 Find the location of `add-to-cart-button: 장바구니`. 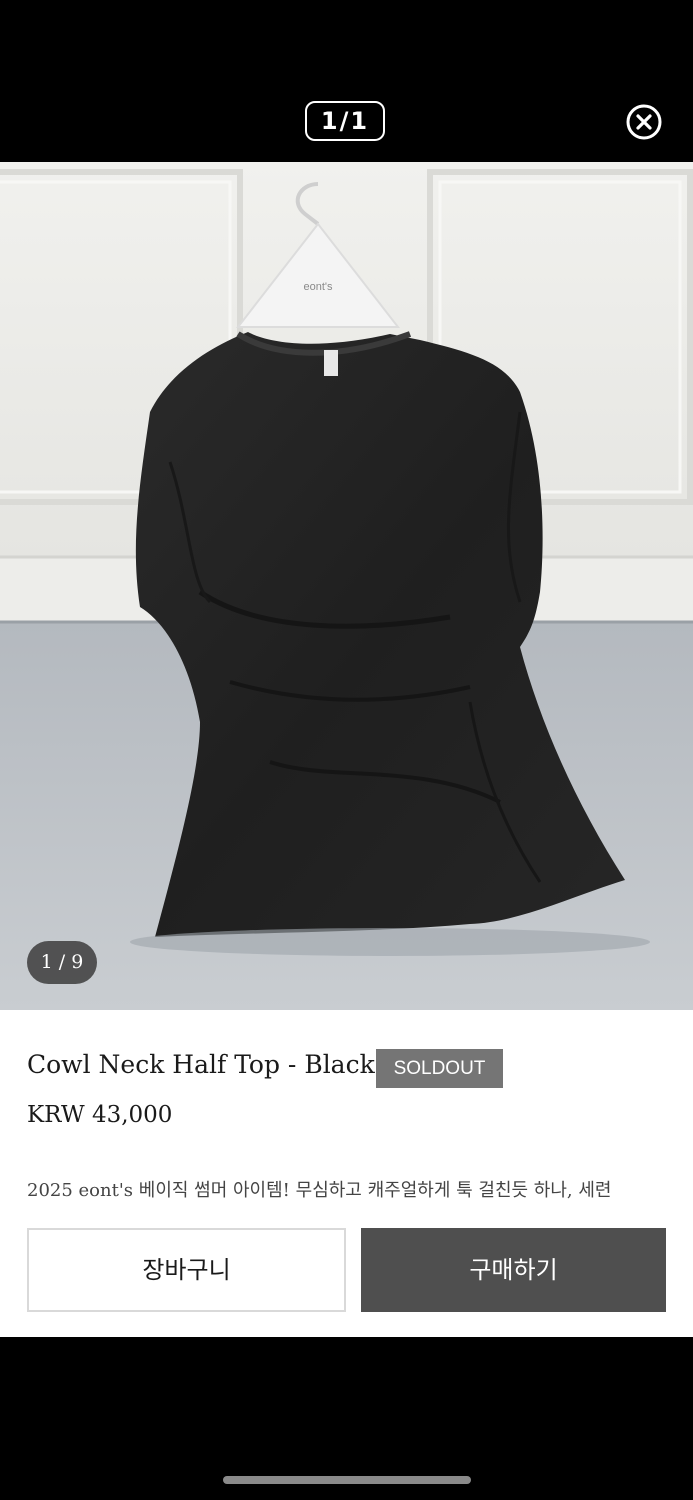

add-to-cart-button: 장바구니 is located at coordinates (186, 1270).